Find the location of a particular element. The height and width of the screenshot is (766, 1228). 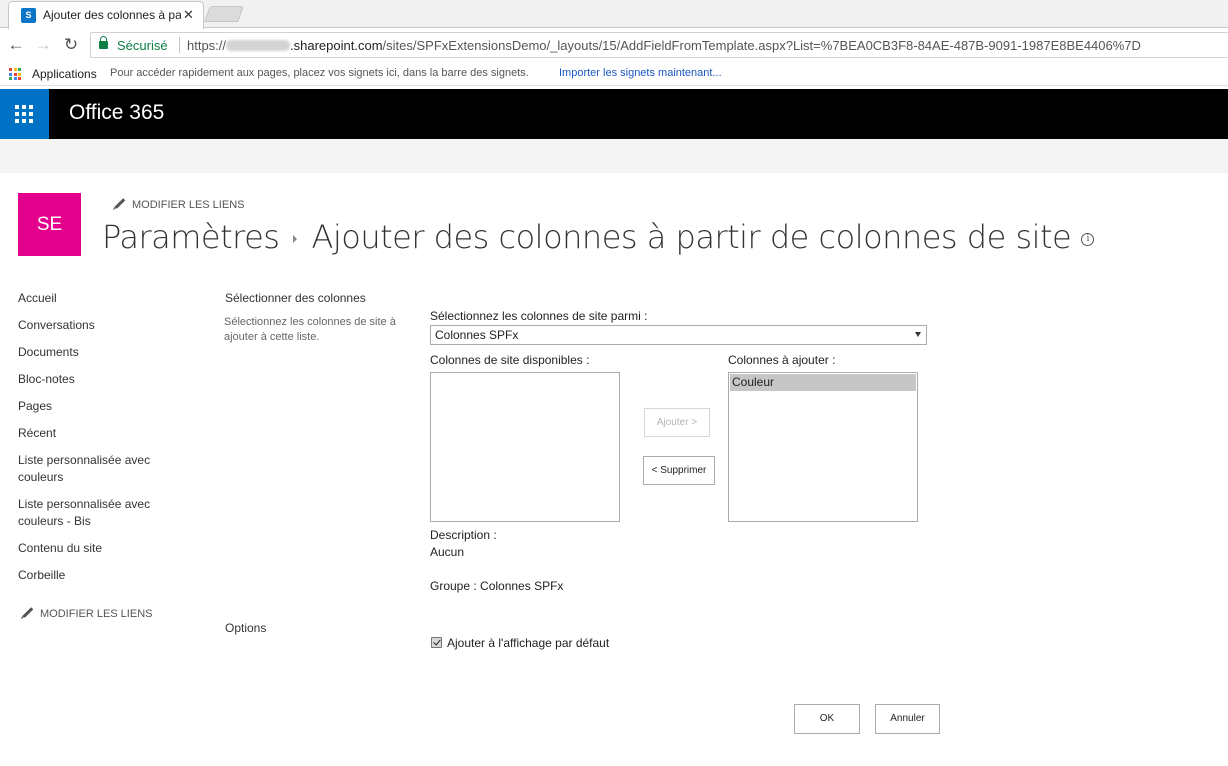

lock-icon is located at coordinates (103, 42).